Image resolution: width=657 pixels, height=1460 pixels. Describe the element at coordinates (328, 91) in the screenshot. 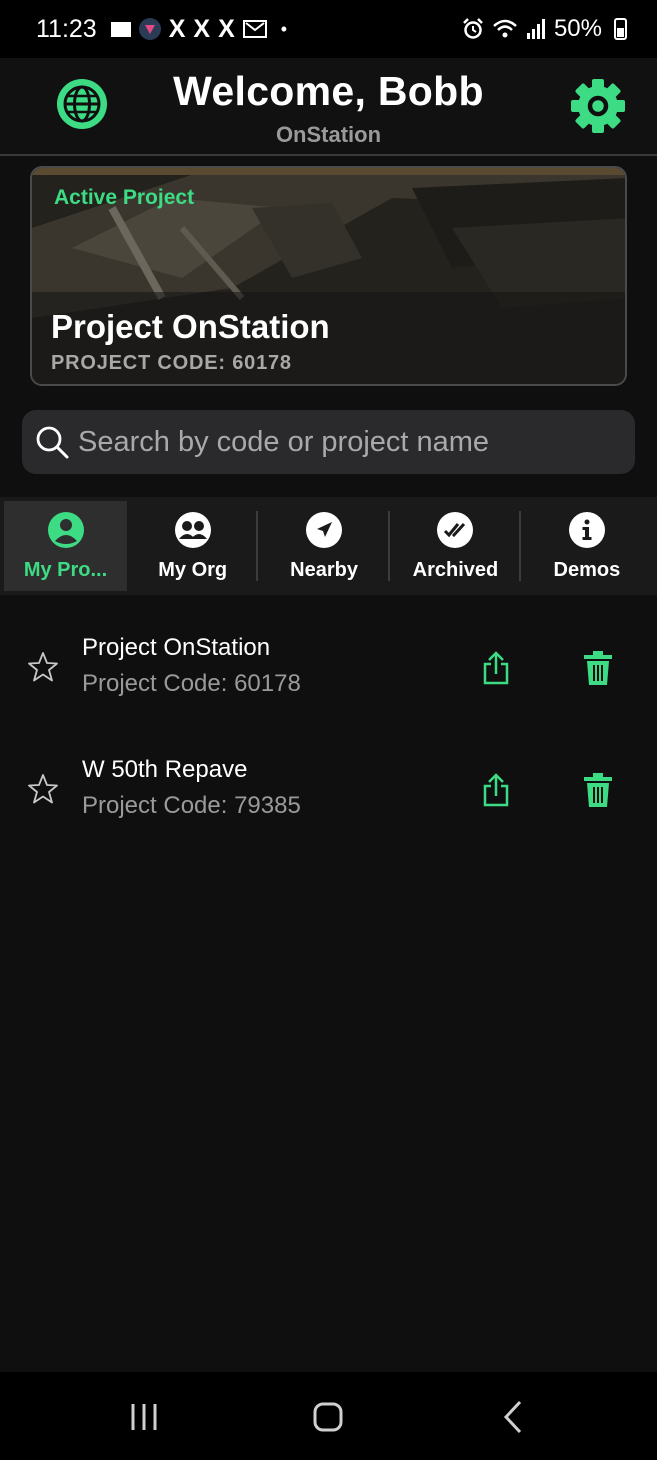

I see `page-title: Welcome, Bobb` at that location.